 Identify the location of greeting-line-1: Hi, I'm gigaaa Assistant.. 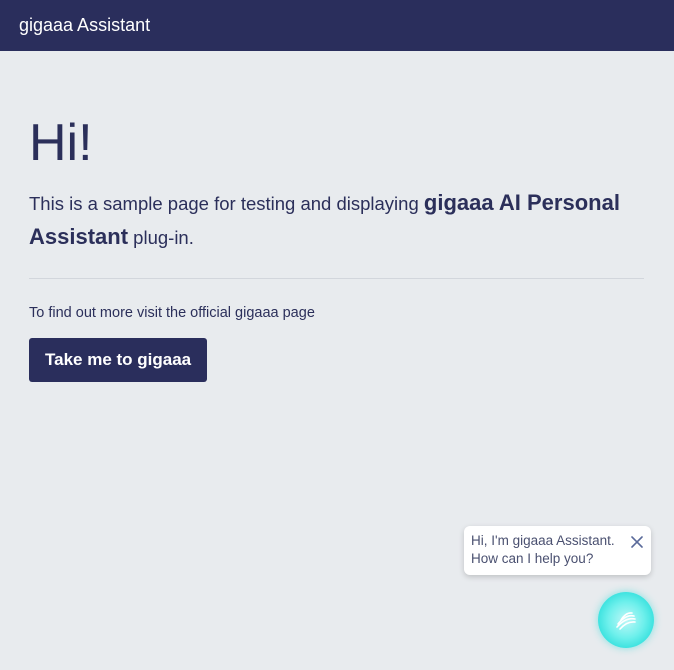
(543, 540).